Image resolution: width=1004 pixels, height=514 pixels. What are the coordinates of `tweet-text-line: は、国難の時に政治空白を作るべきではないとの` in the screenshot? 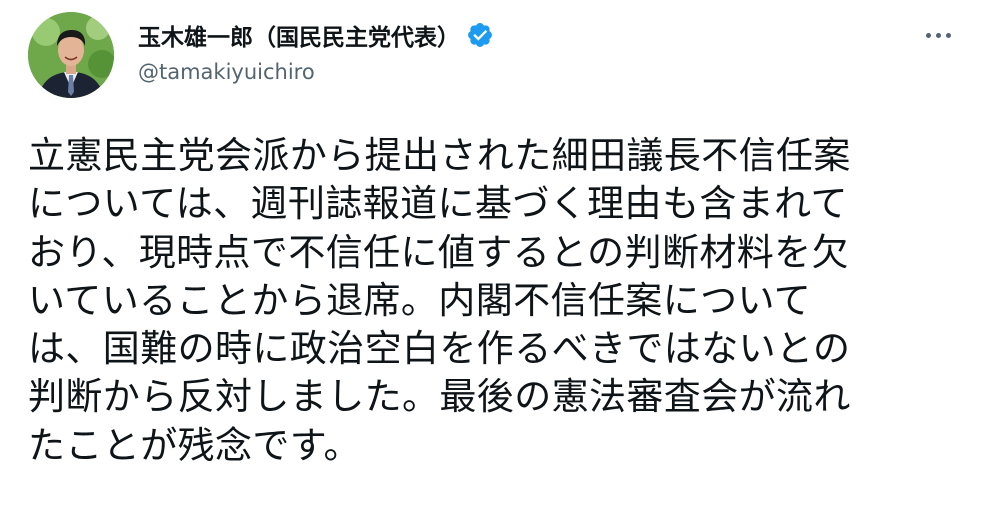 It's located at (439, 349).